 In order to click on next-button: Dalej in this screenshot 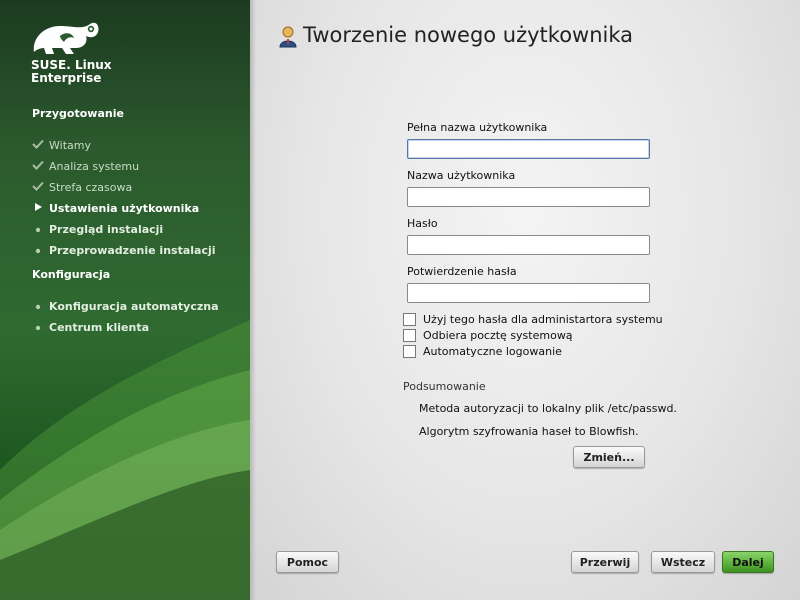, I will do `click(748, 562)`.